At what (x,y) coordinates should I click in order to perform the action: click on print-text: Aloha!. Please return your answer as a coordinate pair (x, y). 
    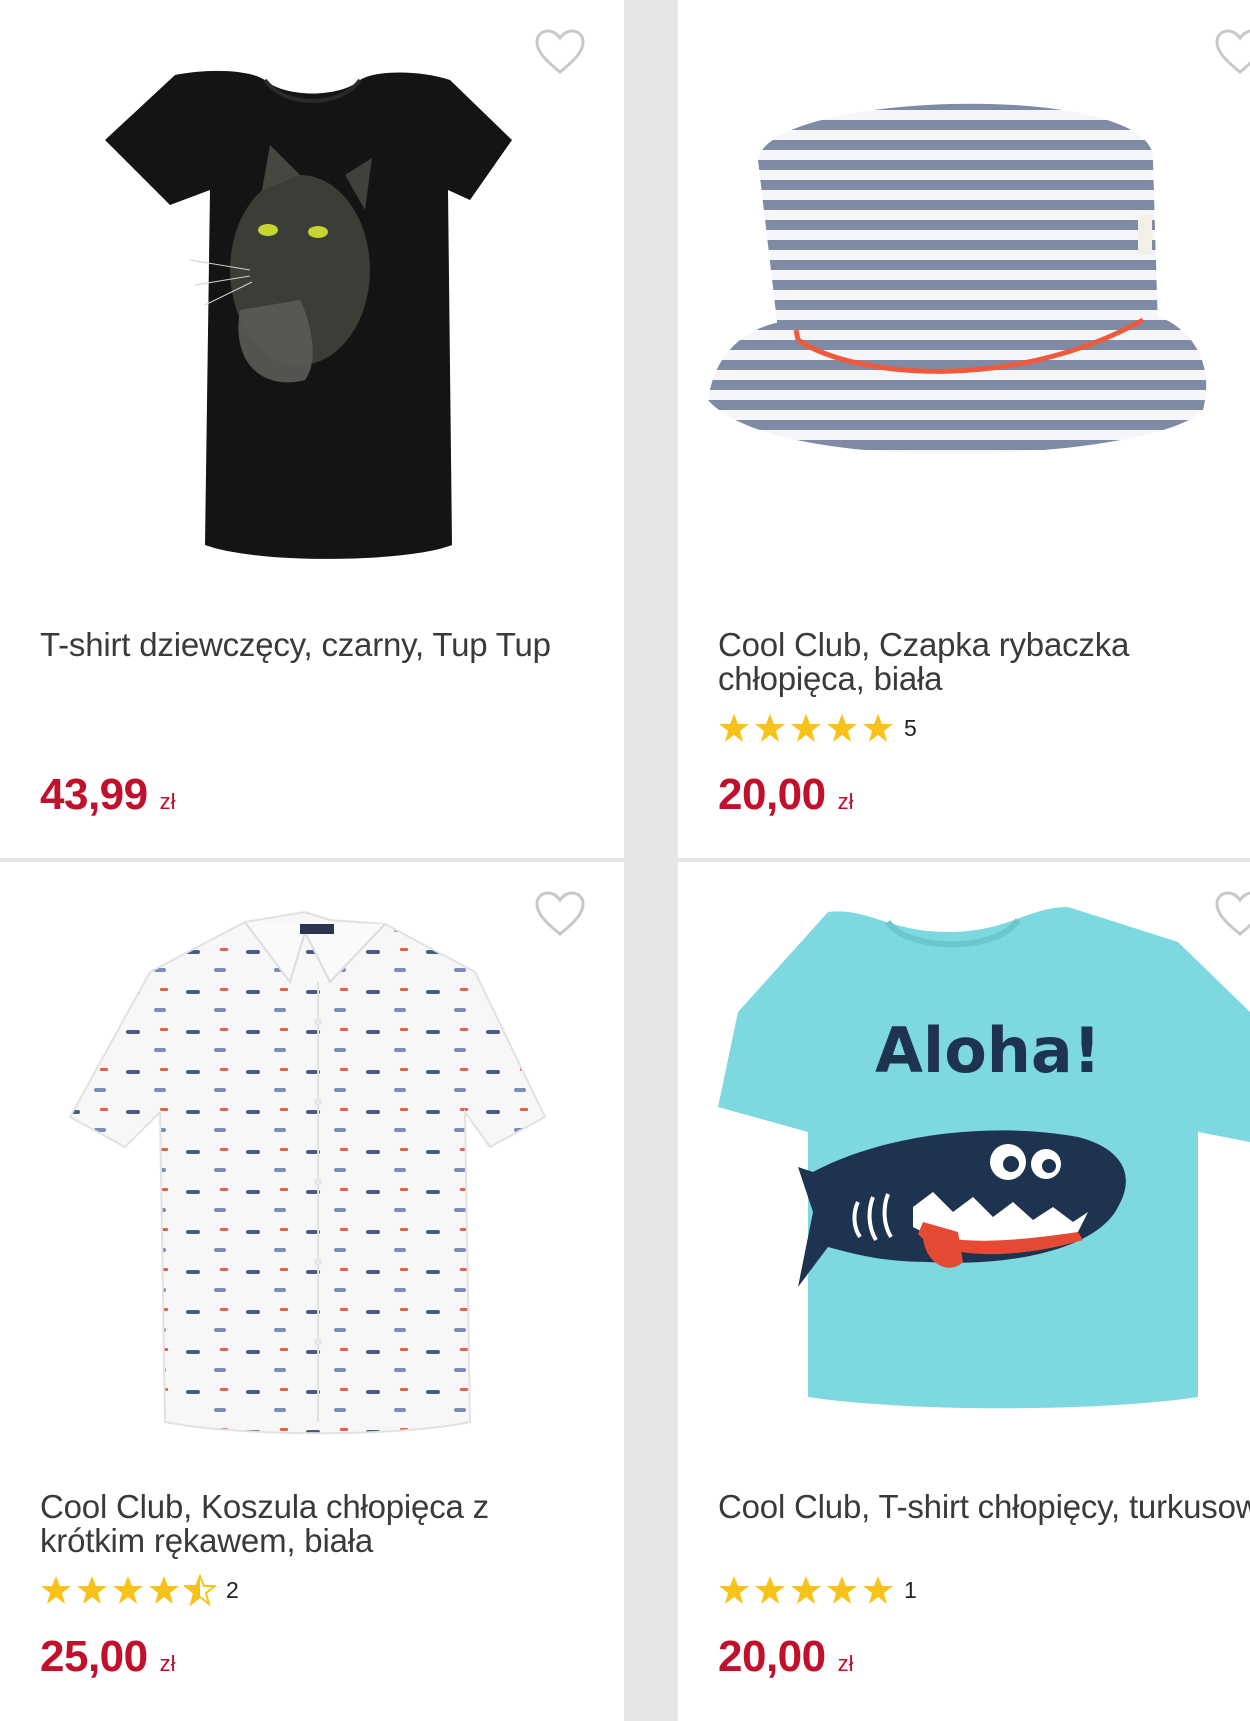
    Looking at the image, I should click on (988, 1050).